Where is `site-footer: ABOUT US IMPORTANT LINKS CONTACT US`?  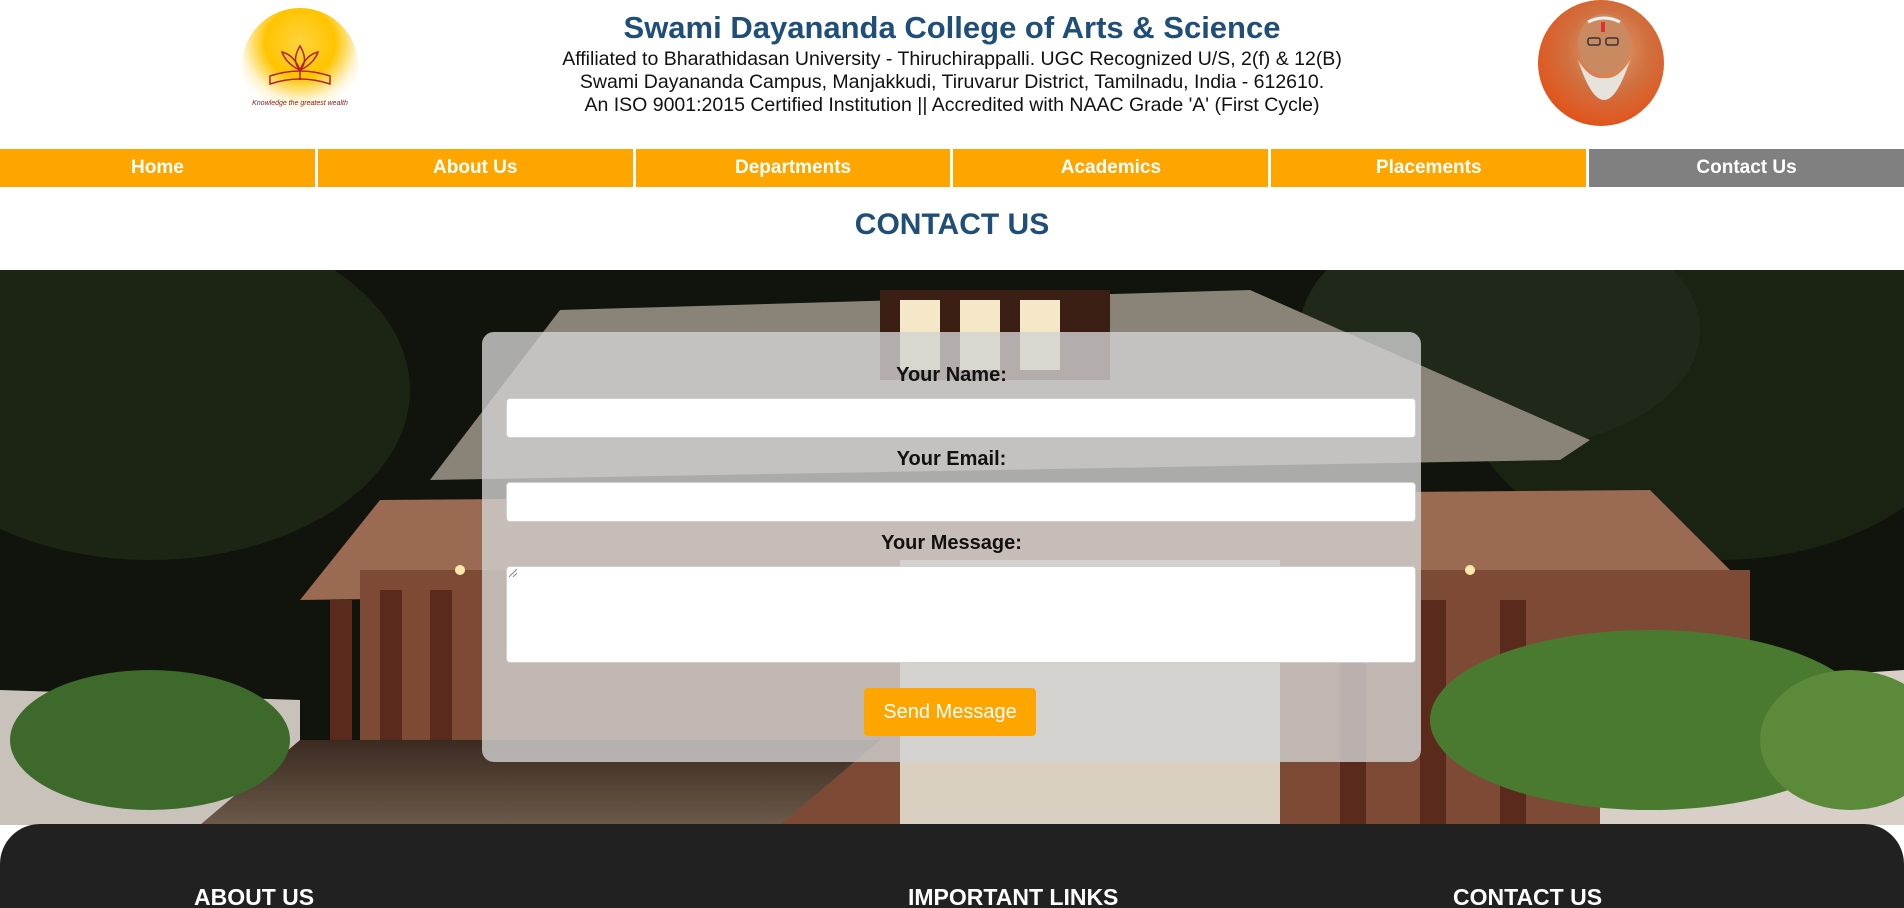 site-footer: ABOUT US IMPORTANT LINKS CONTACT US is located at coordinates (952, 866).